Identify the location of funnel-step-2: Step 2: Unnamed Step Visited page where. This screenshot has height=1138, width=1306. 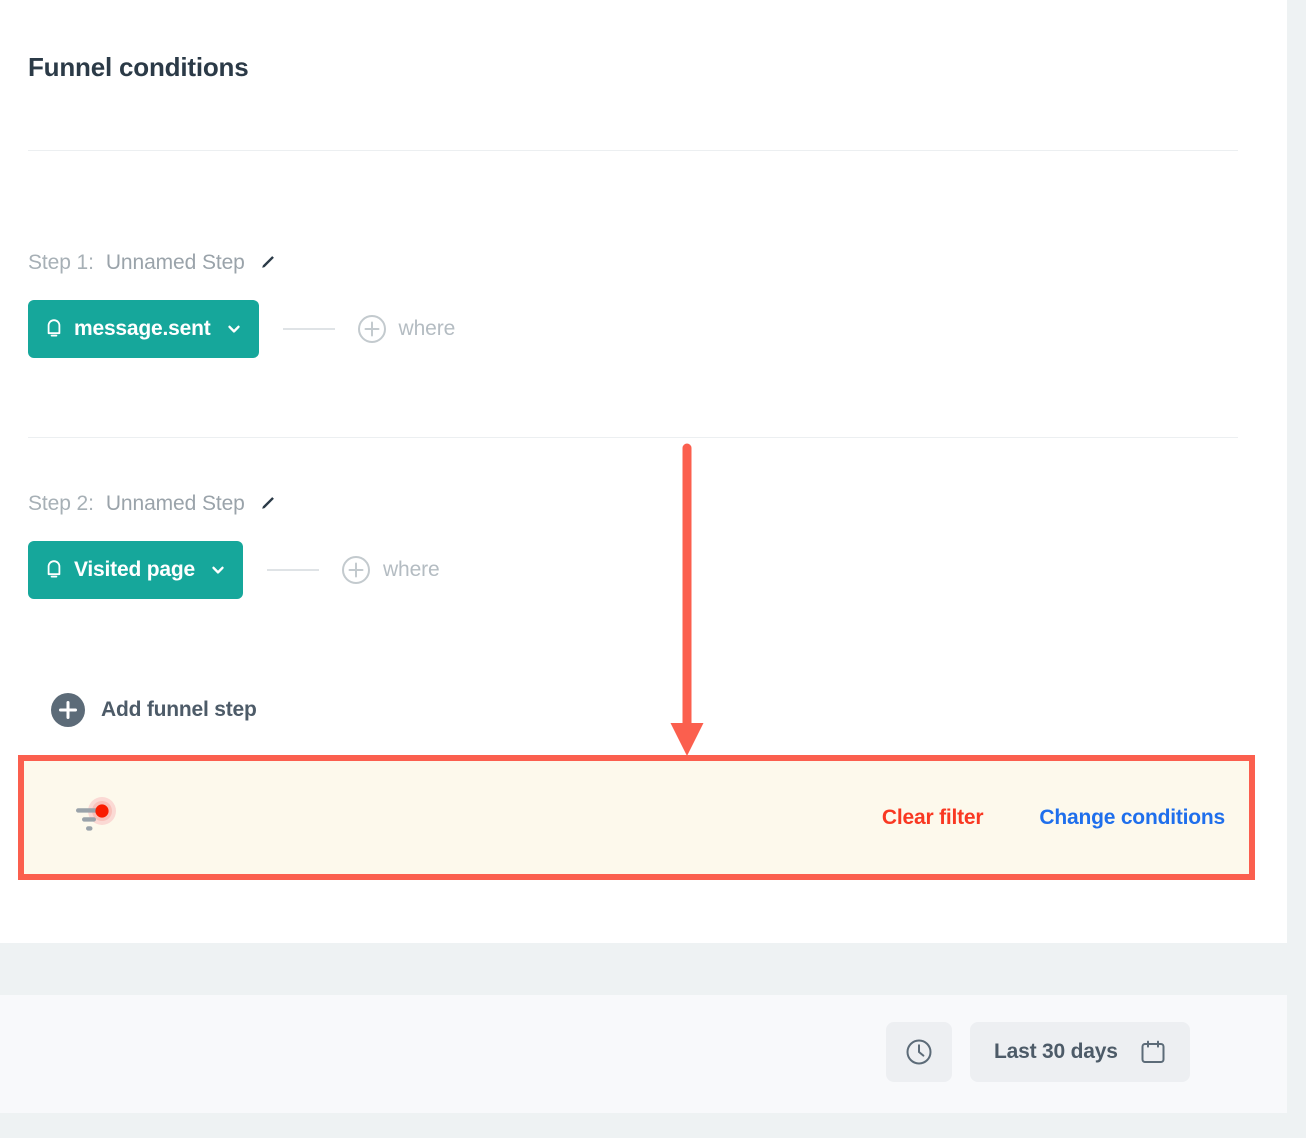
(234, 543).